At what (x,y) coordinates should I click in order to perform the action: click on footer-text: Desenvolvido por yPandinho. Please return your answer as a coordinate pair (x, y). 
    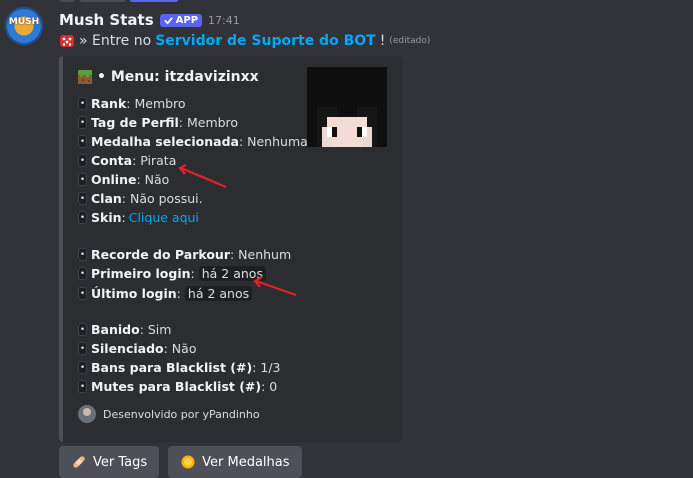
    Looking at the image, I should click on (181, 414).